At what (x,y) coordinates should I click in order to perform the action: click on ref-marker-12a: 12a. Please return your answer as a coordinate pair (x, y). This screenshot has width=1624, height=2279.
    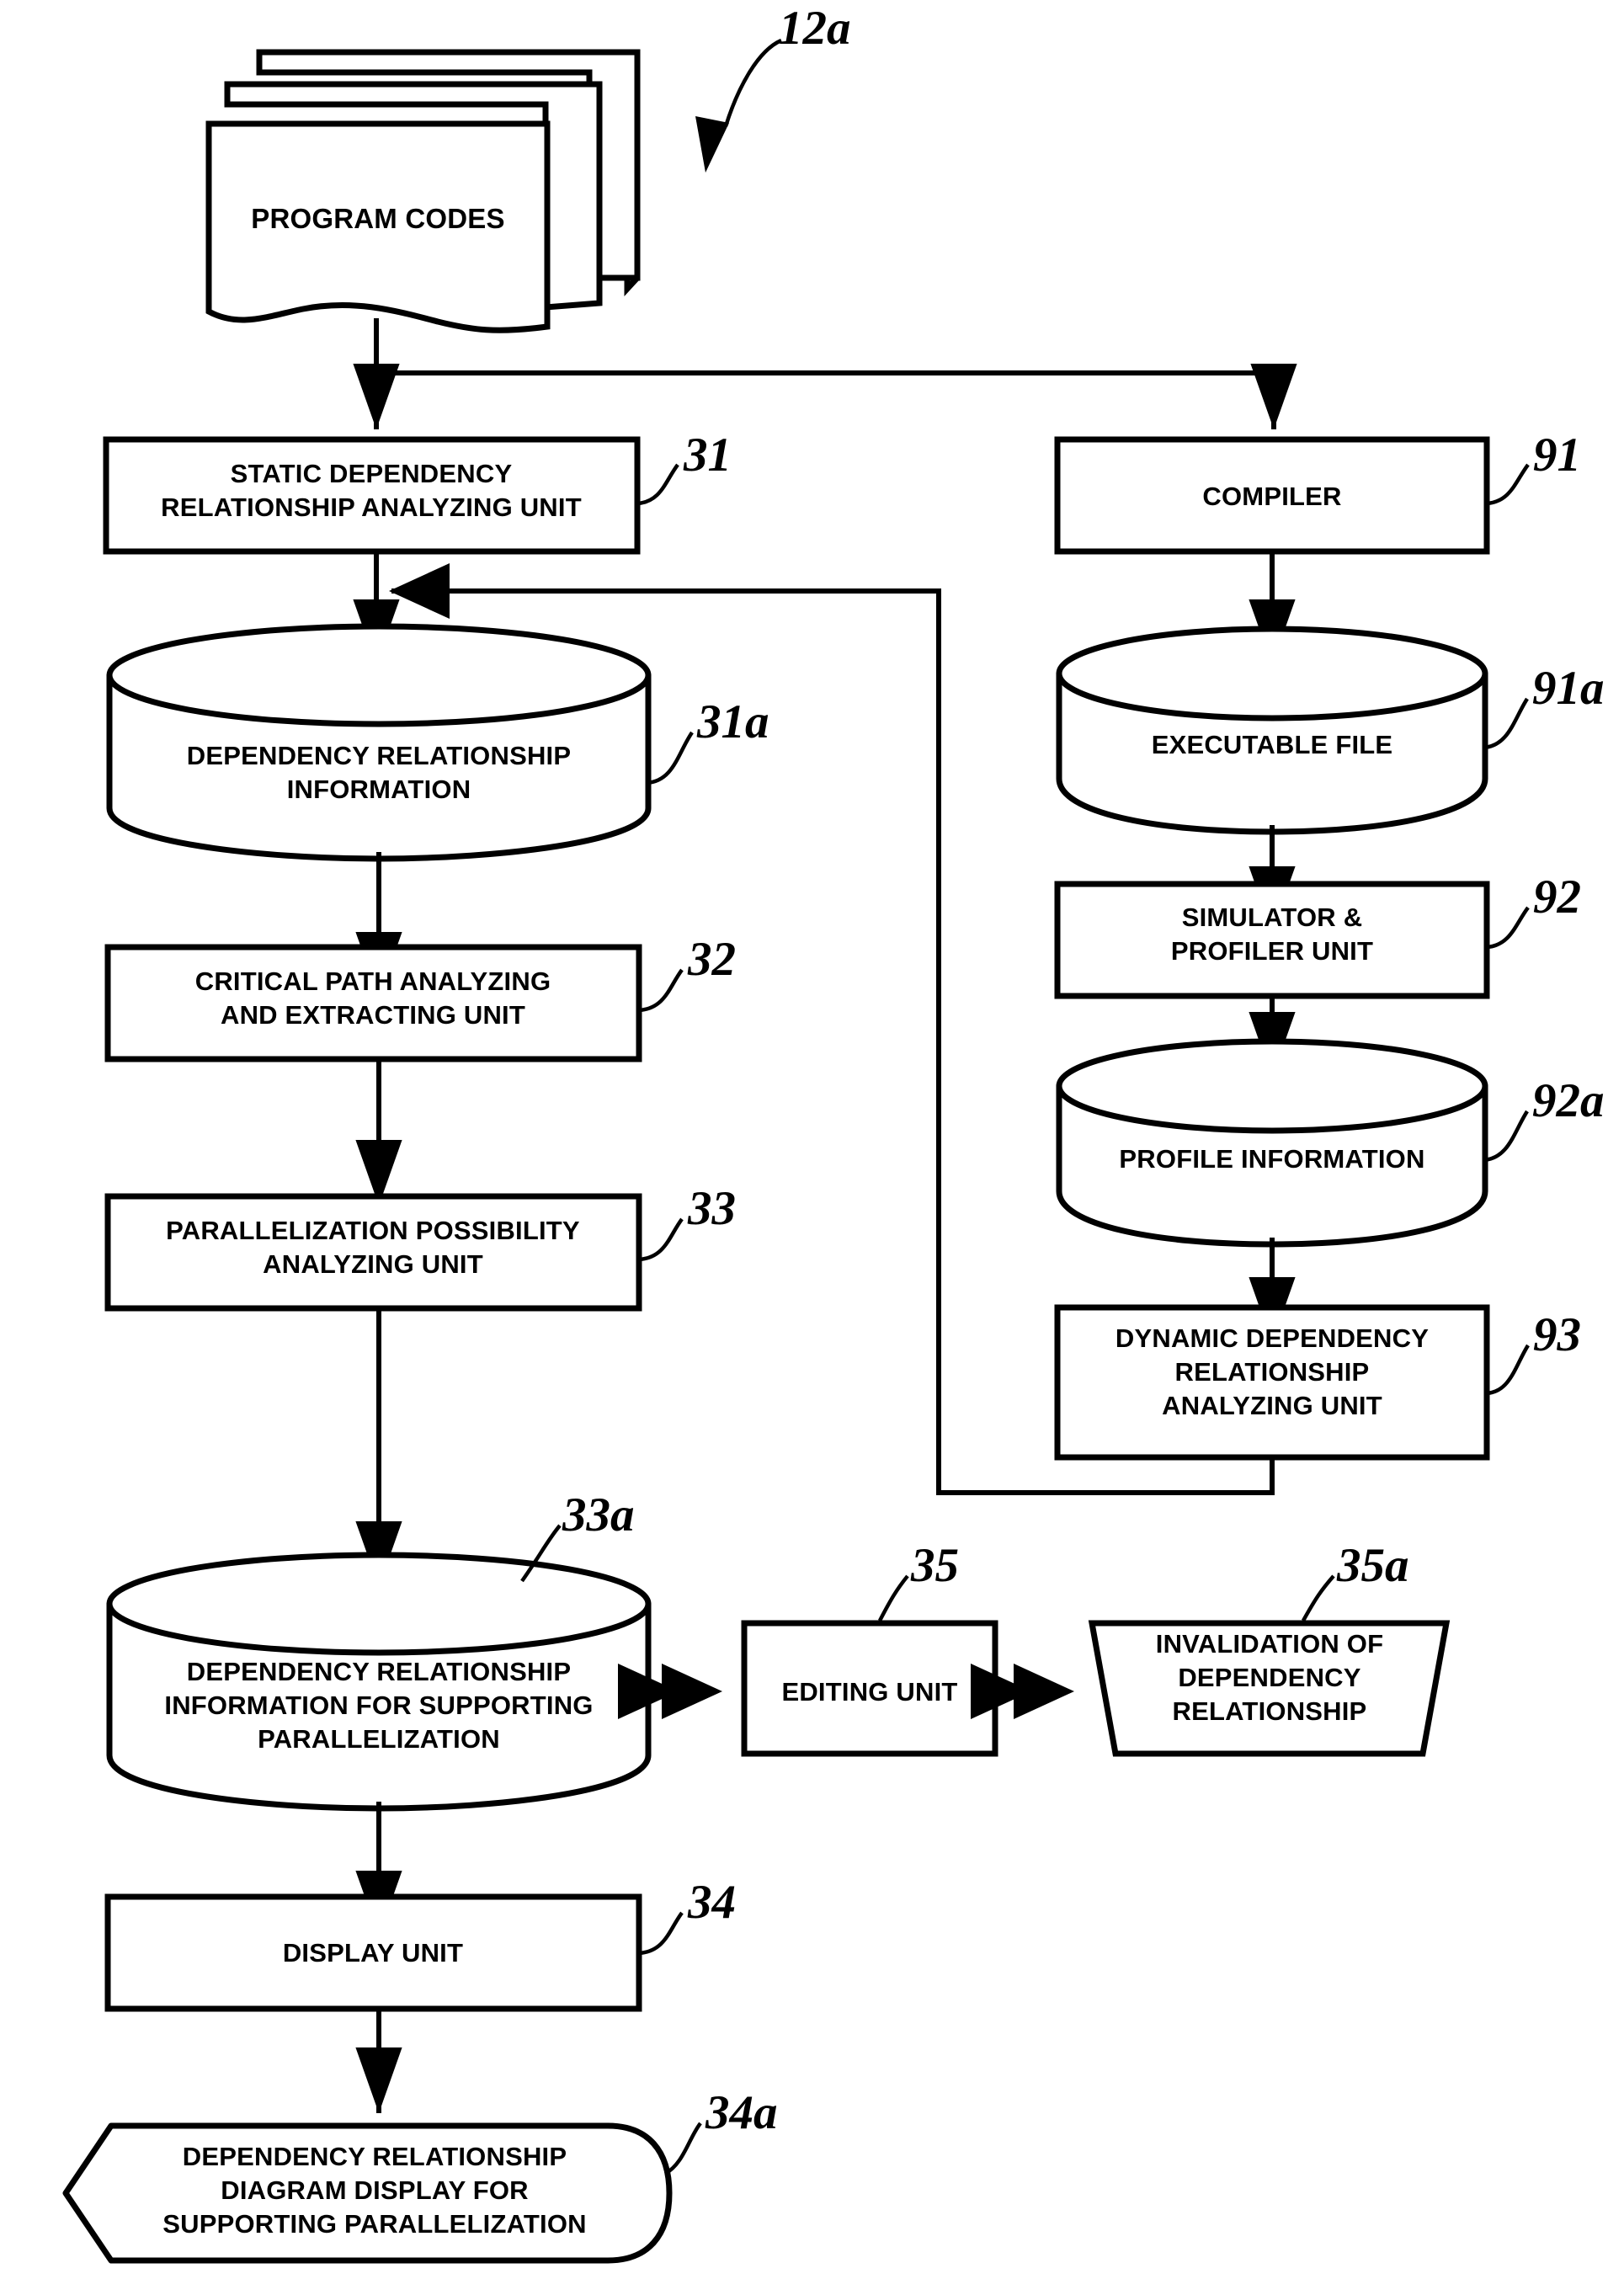
    Looking at the image, I should click on (773, 88).